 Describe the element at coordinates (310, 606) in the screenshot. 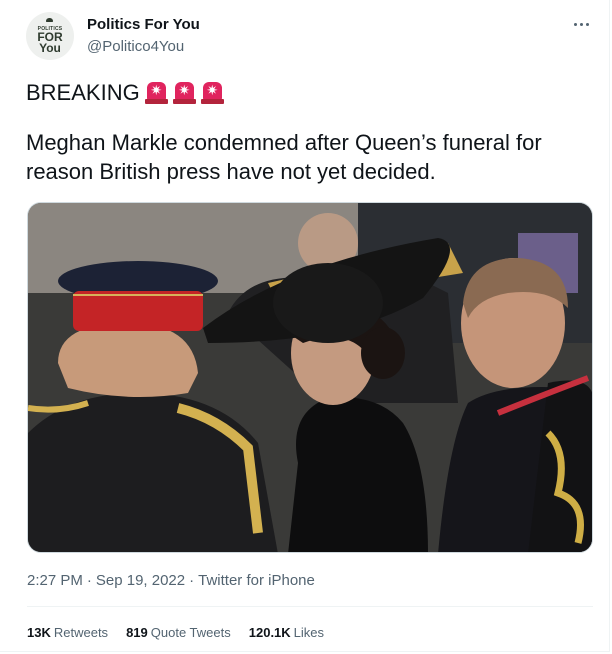

I see `divider` at that location.